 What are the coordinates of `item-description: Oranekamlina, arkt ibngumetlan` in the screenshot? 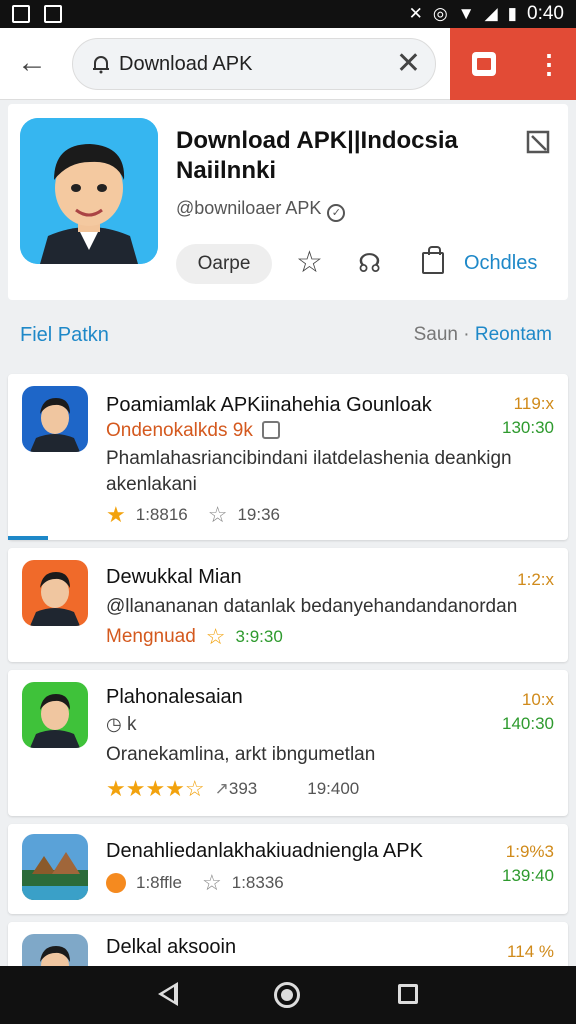 It's located at (241, 754).